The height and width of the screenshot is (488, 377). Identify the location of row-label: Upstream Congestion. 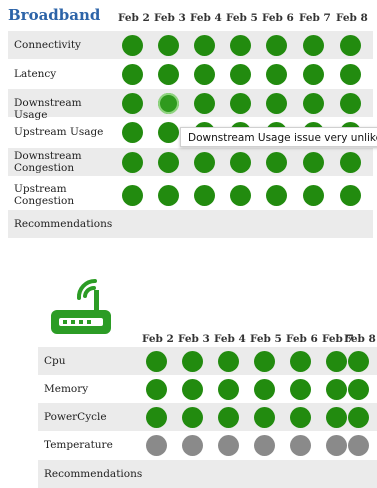
(44, 195).